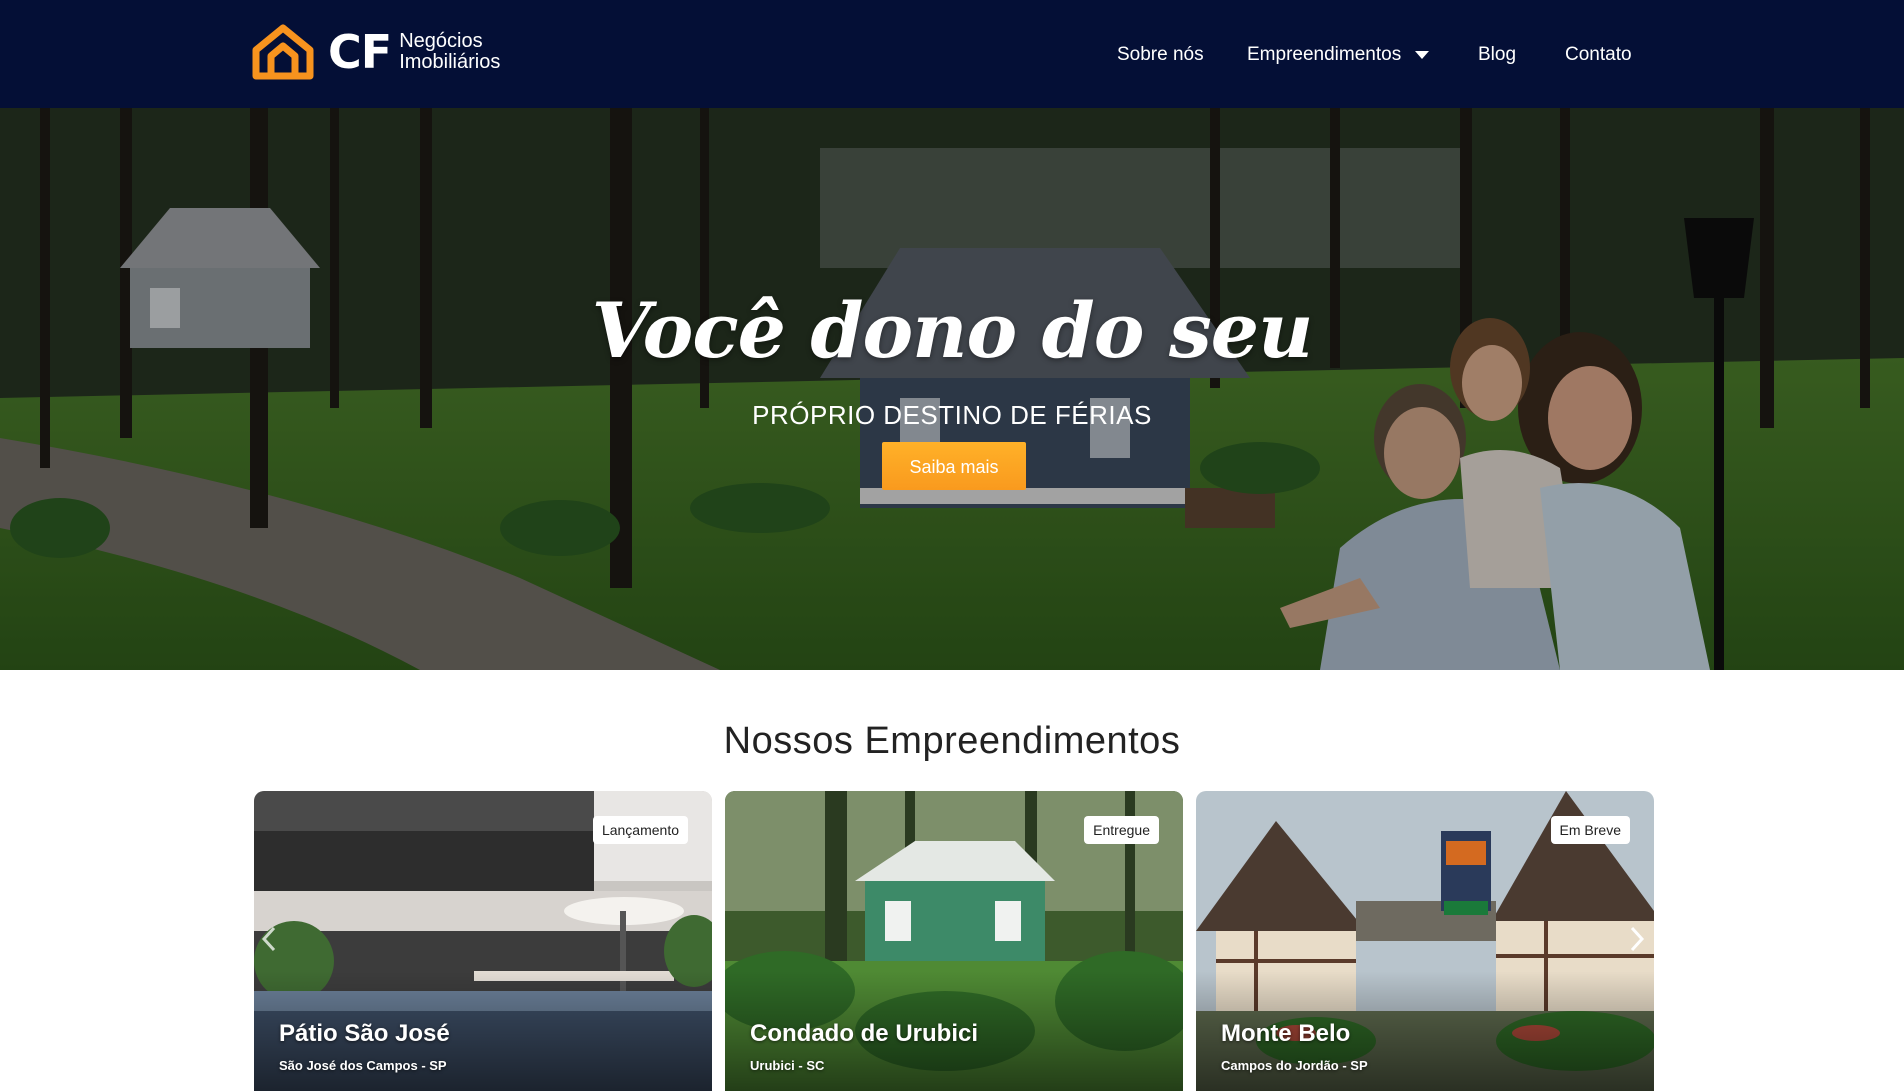  Describe the element at coordinates (1637, 939) in the screenshot. I see `chevron-right-icon` at that location.